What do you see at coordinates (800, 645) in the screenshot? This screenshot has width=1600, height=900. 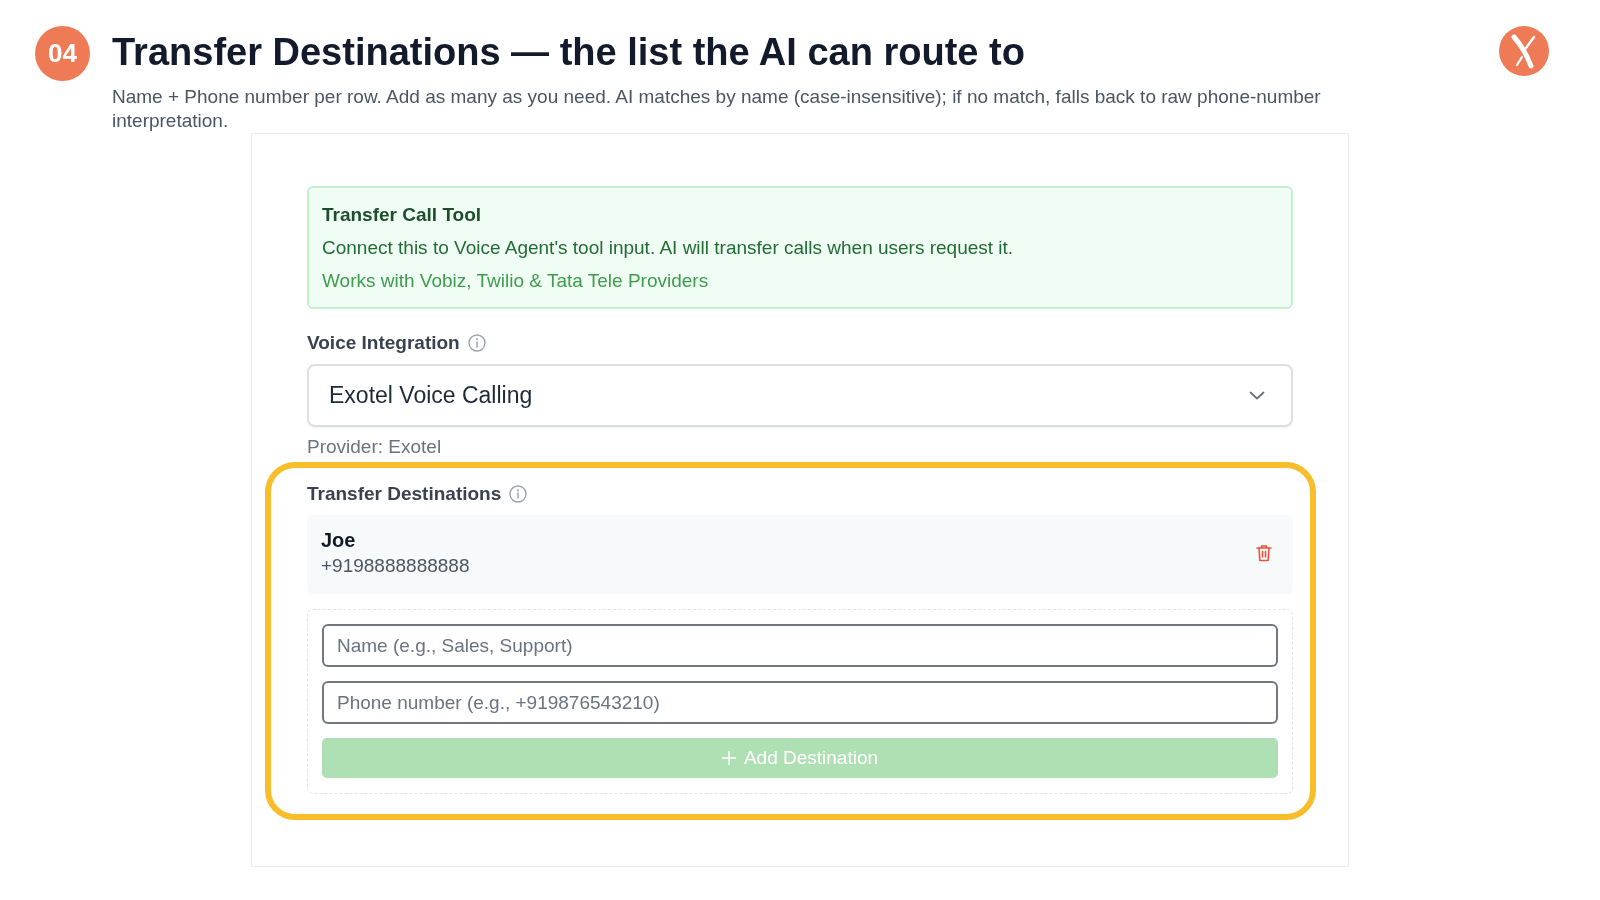 I see `name-field: Name (e.g., Sales, Support)` at bounding box center [800, 645].